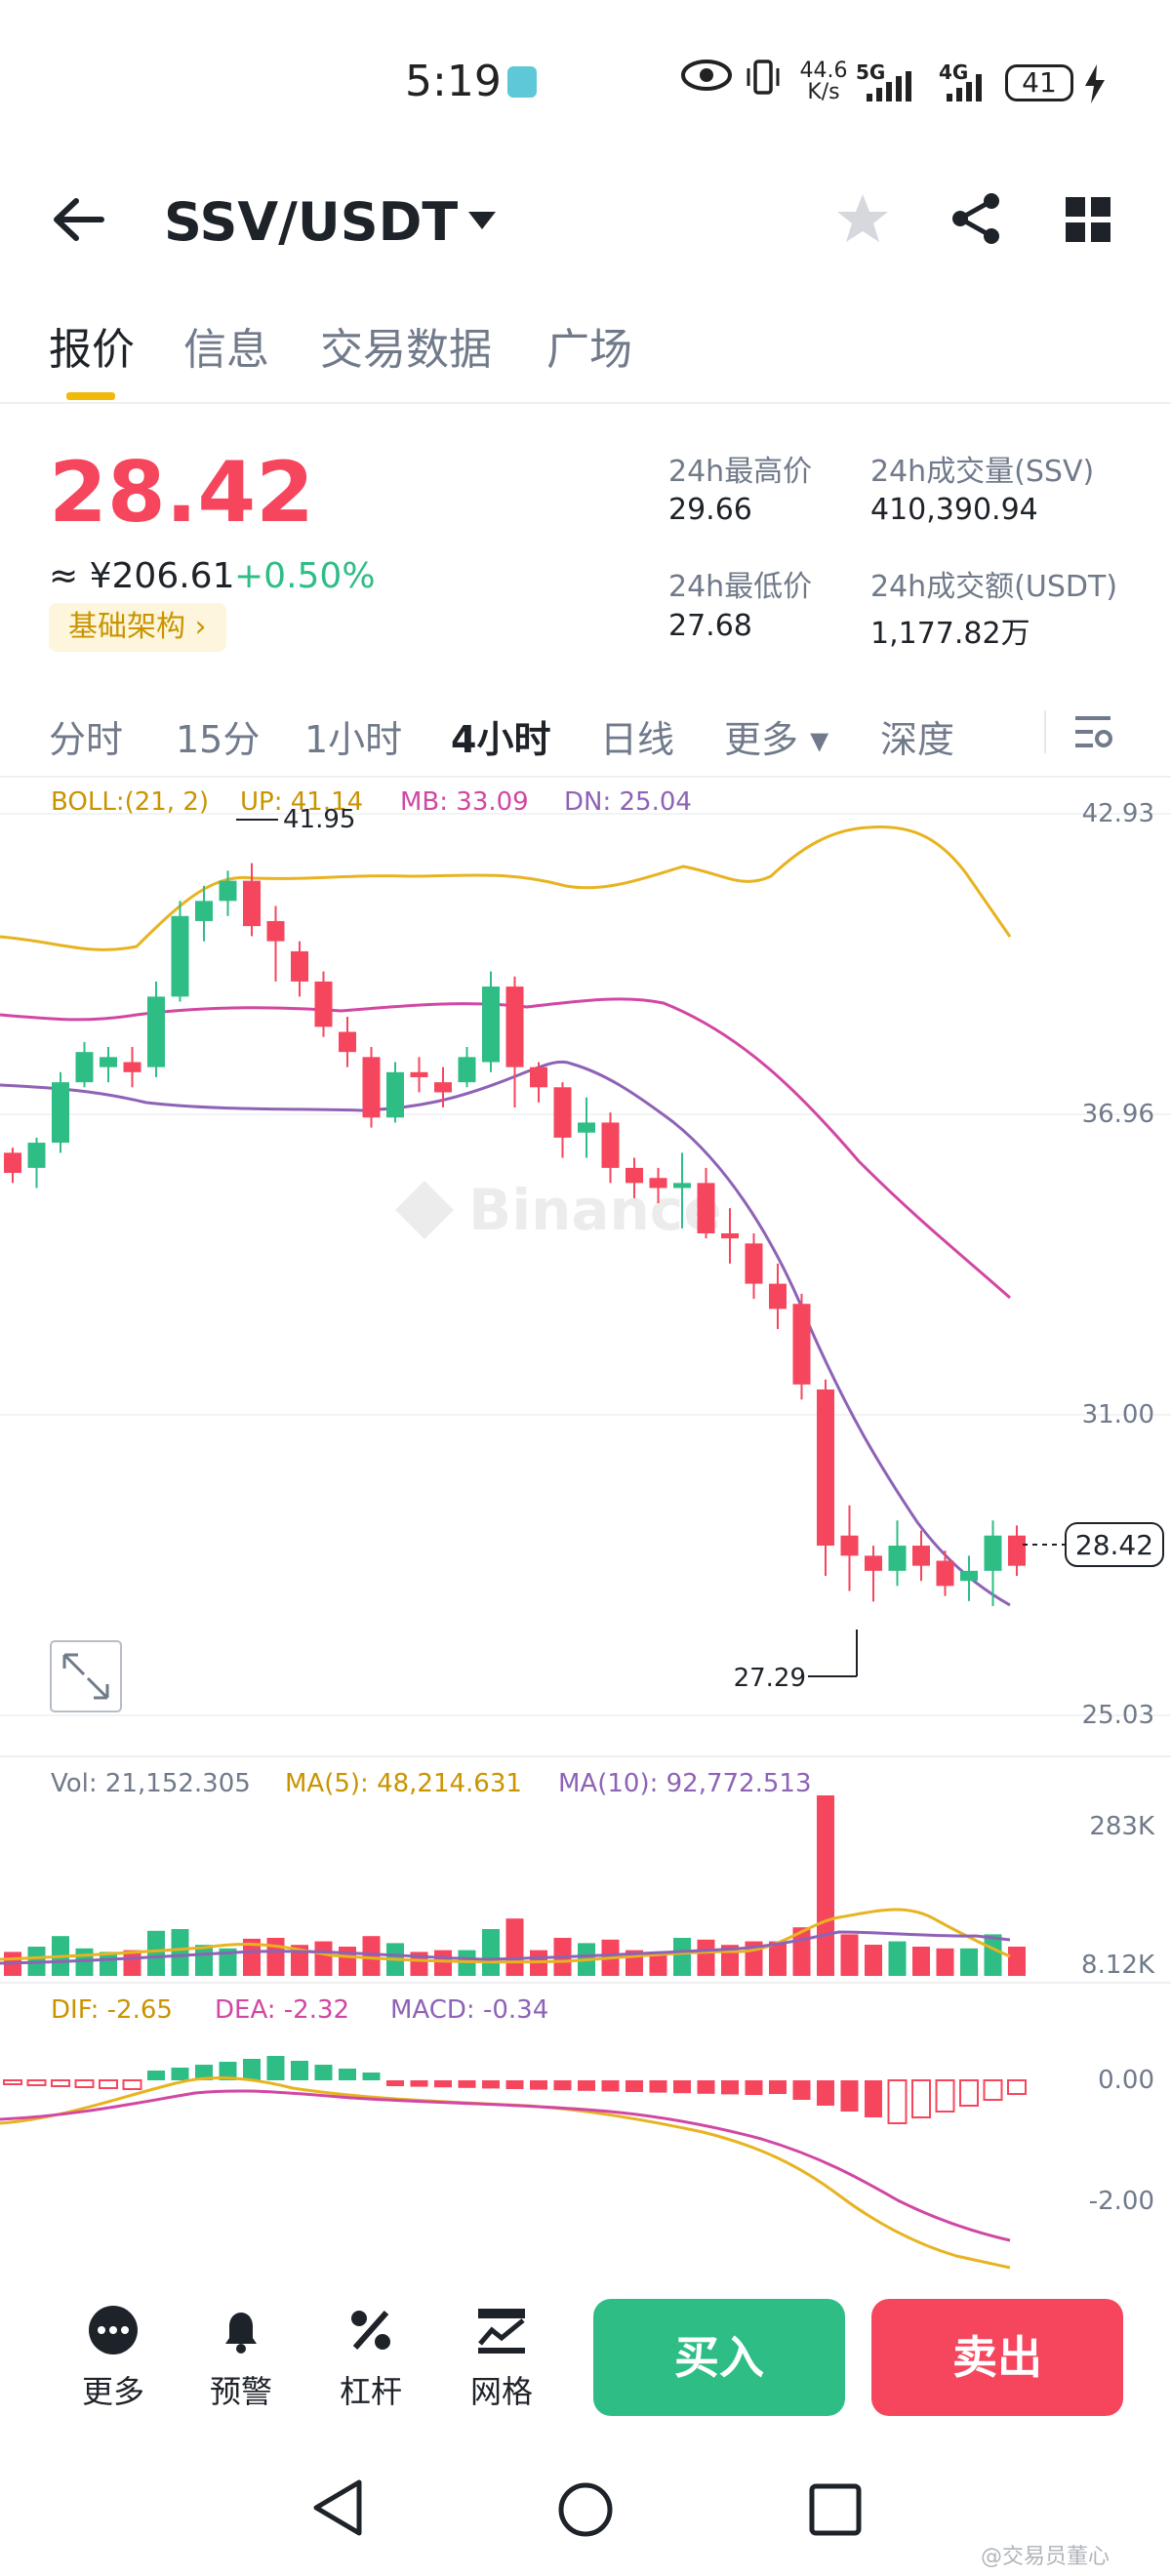  What do you see at coordinates (1088, 221) in the screenshot?
I see `grid-menu-icon` at bounding box center [1088, 221].